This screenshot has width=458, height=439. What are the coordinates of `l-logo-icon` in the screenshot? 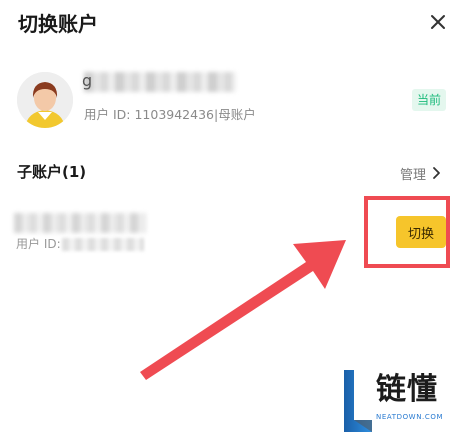 It's located at (358, 401).